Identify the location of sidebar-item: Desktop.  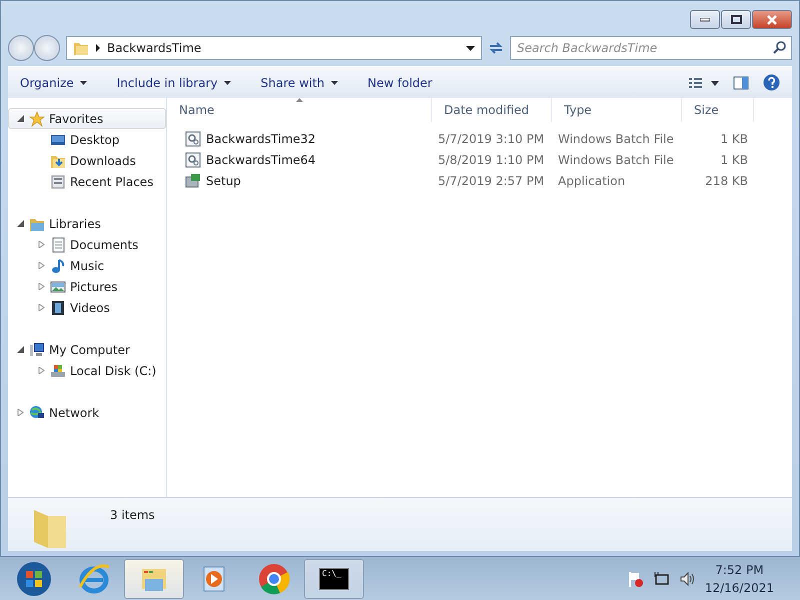
(87, 139).